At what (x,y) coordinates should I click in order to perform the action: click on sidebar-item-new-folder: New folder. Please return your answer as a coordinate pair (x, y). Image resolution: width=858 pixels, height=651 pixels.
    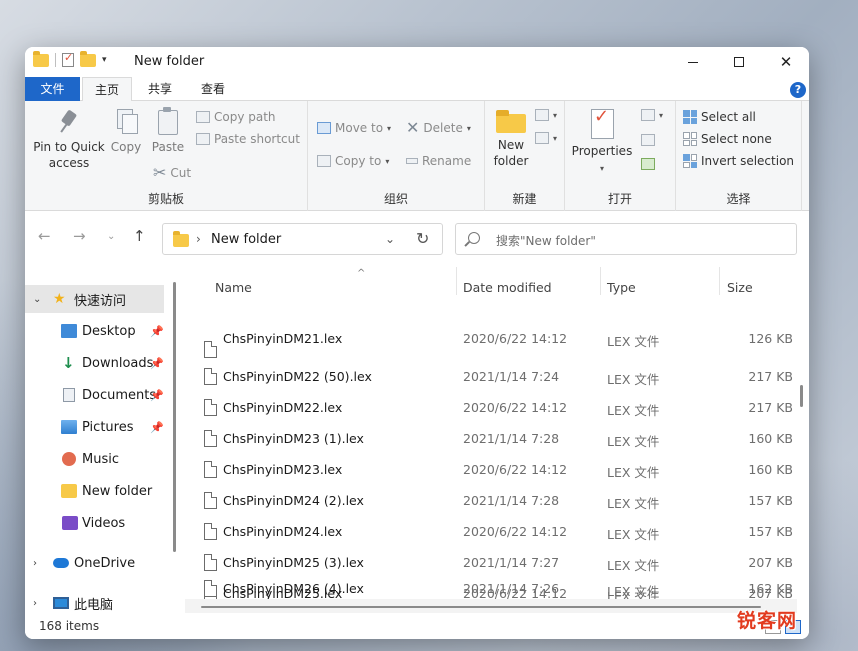
    Looking at the image, I should click on (100, 491).